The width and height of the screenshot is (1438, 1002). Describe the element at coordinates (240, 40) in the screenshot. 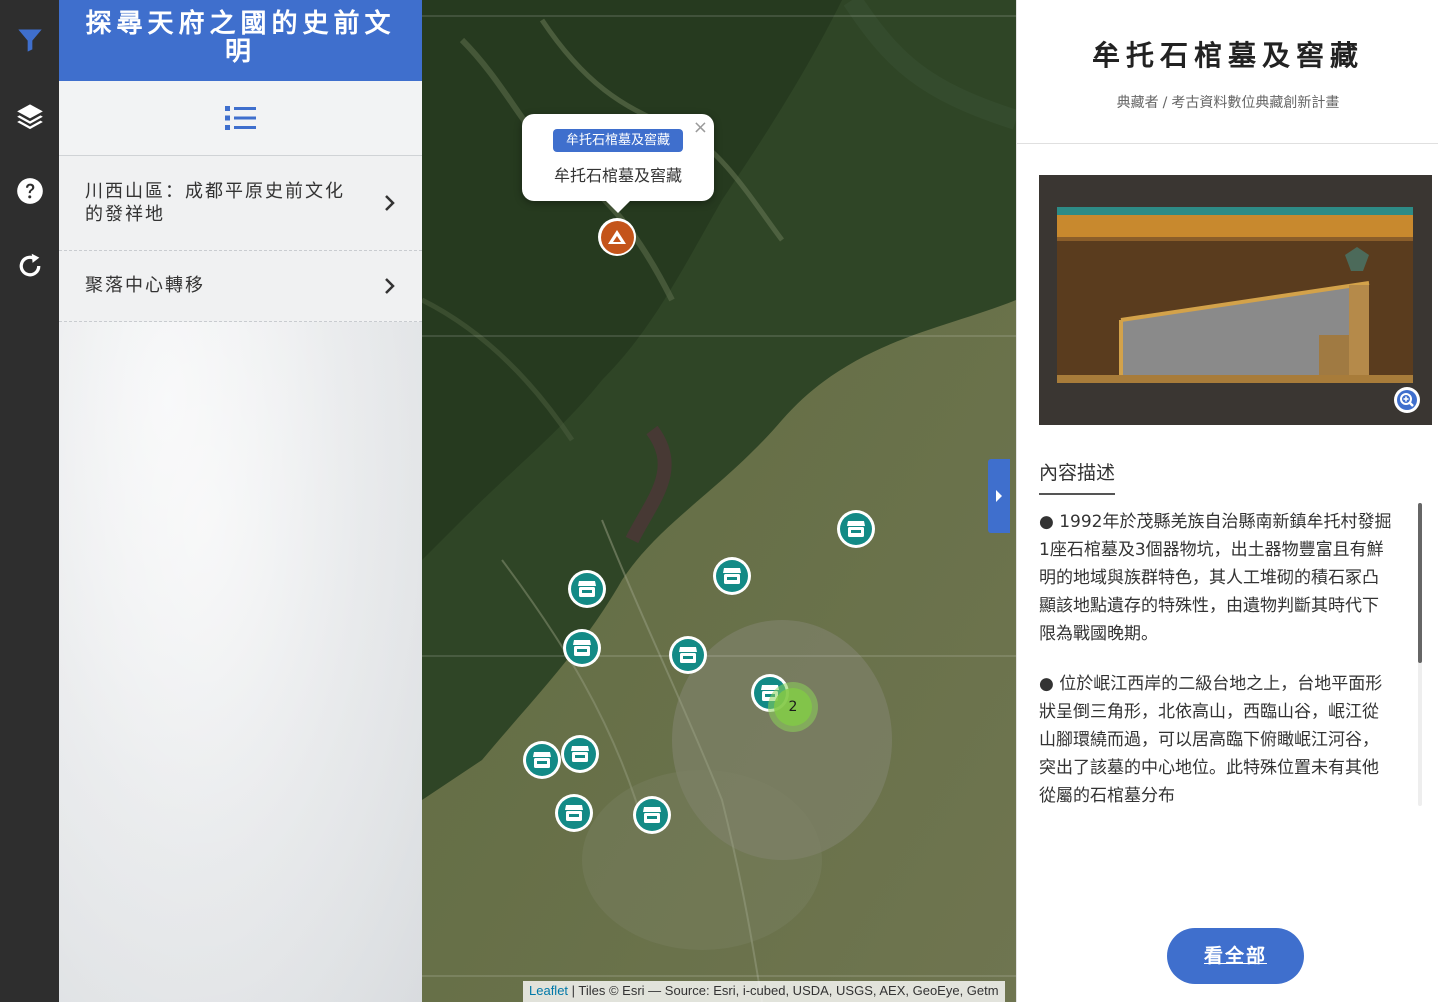

I see `story-title: 探尋天府之國的史前文明` at that location.